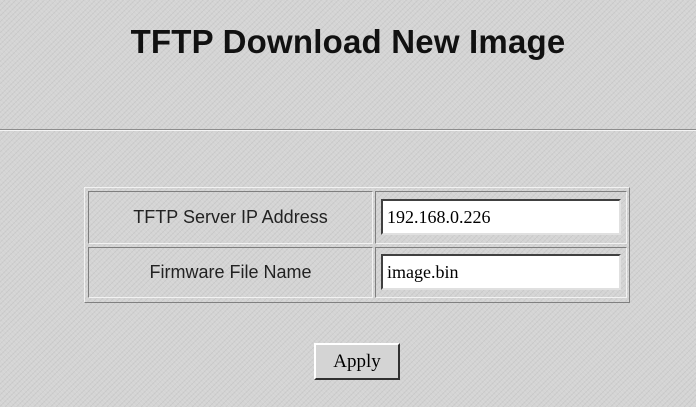  I want to click on firmware-file-name-cell, so click(501, 272).